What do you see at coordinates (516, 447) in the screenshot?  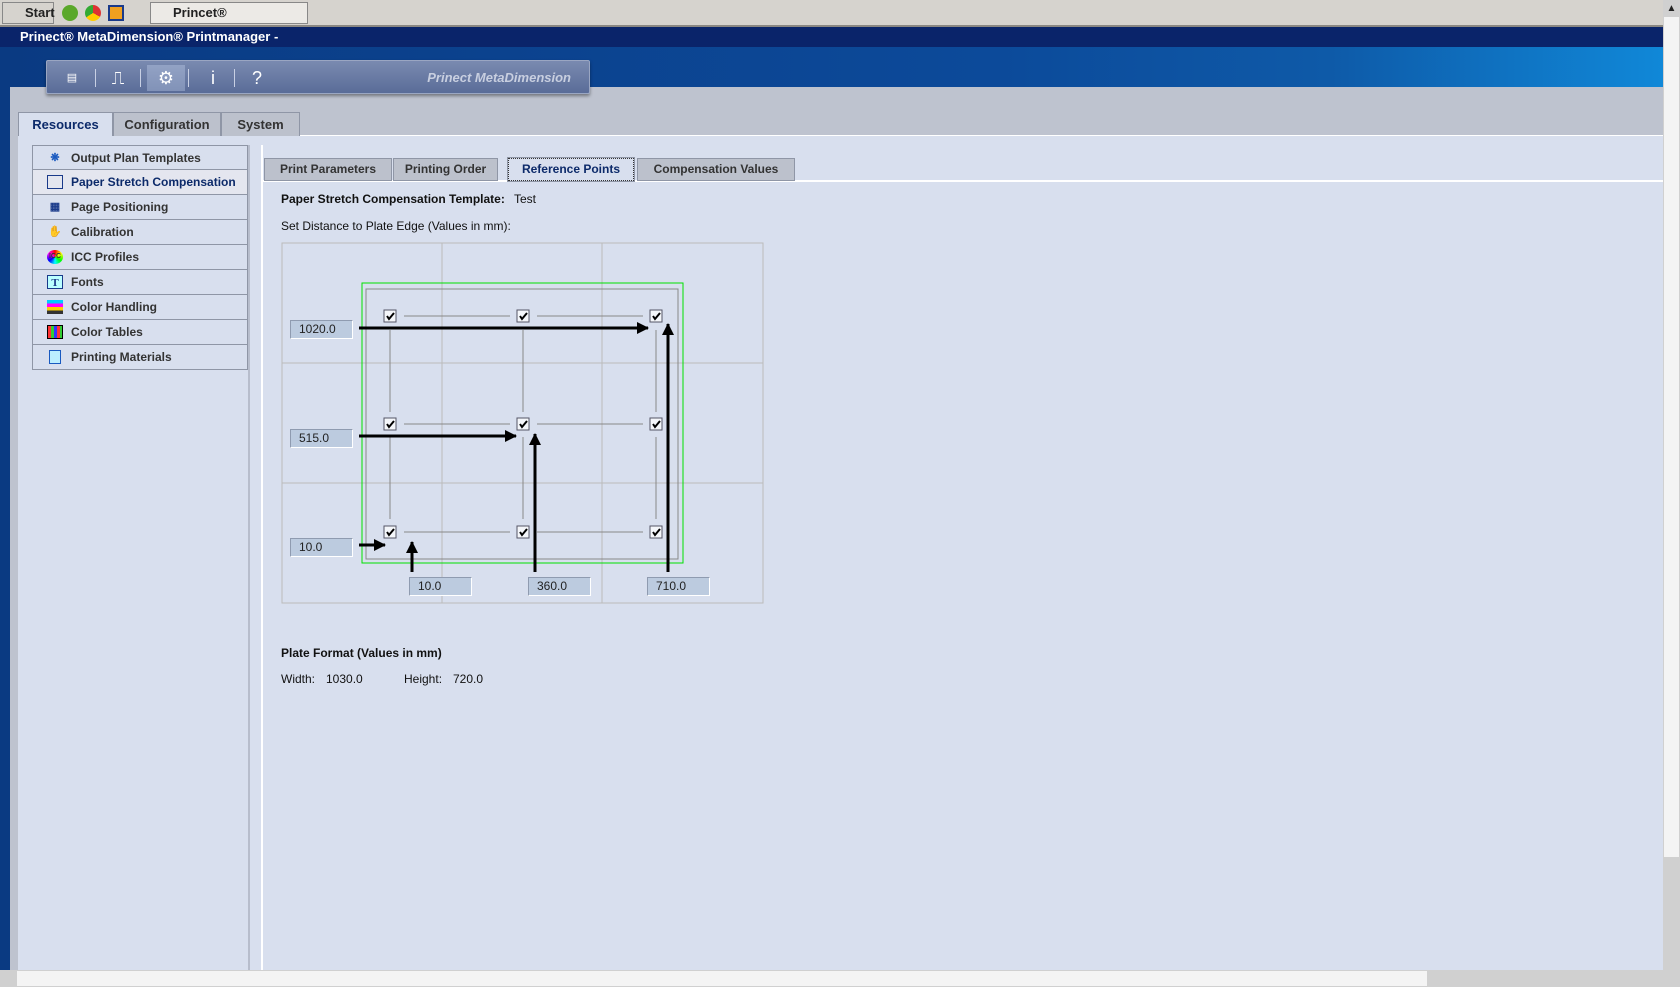 I see `arrows` at bounding box center [516, 447].